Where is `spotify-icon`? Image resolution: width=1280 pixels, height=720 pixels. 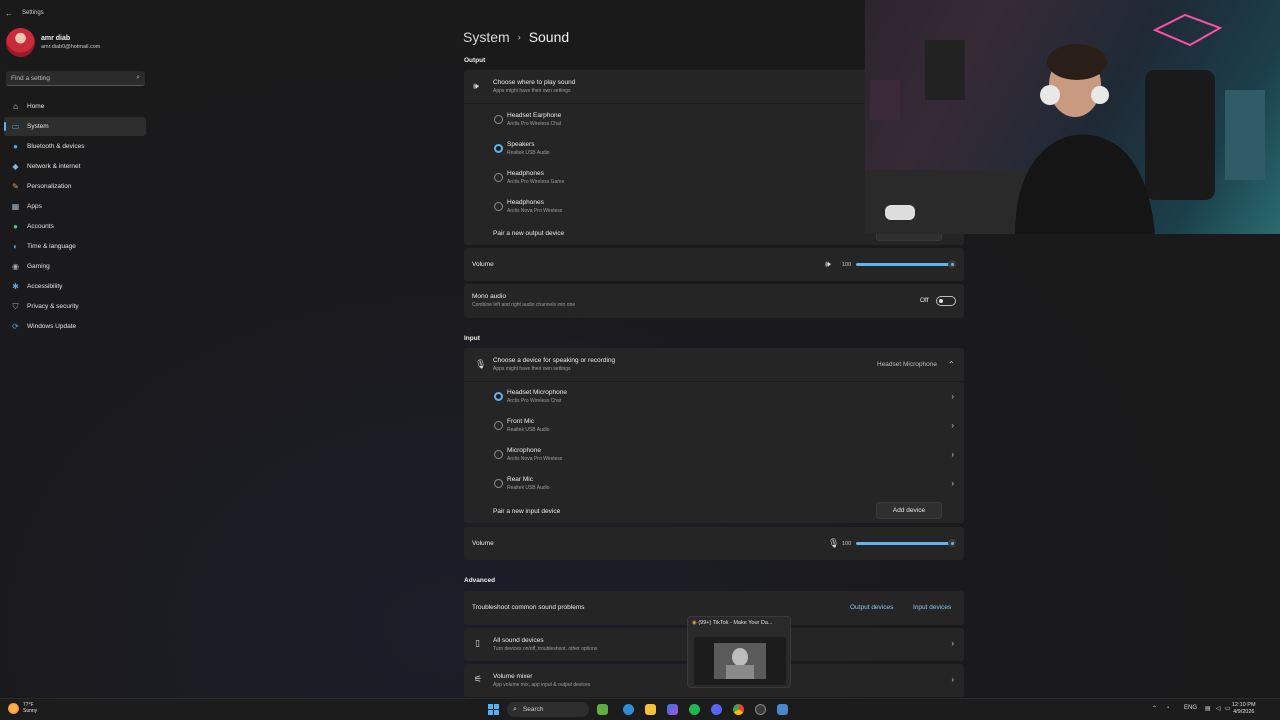
spotify-icon is located at coordinates (694, 709).